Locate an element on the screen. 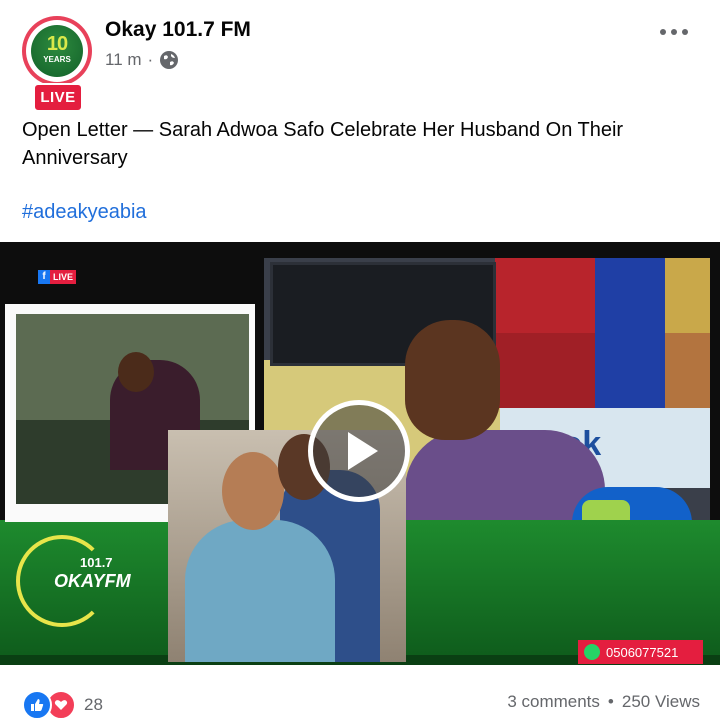 This screenshot has width=720, height=720. reactions-summary: 28 is located at coordinates (62, 705).